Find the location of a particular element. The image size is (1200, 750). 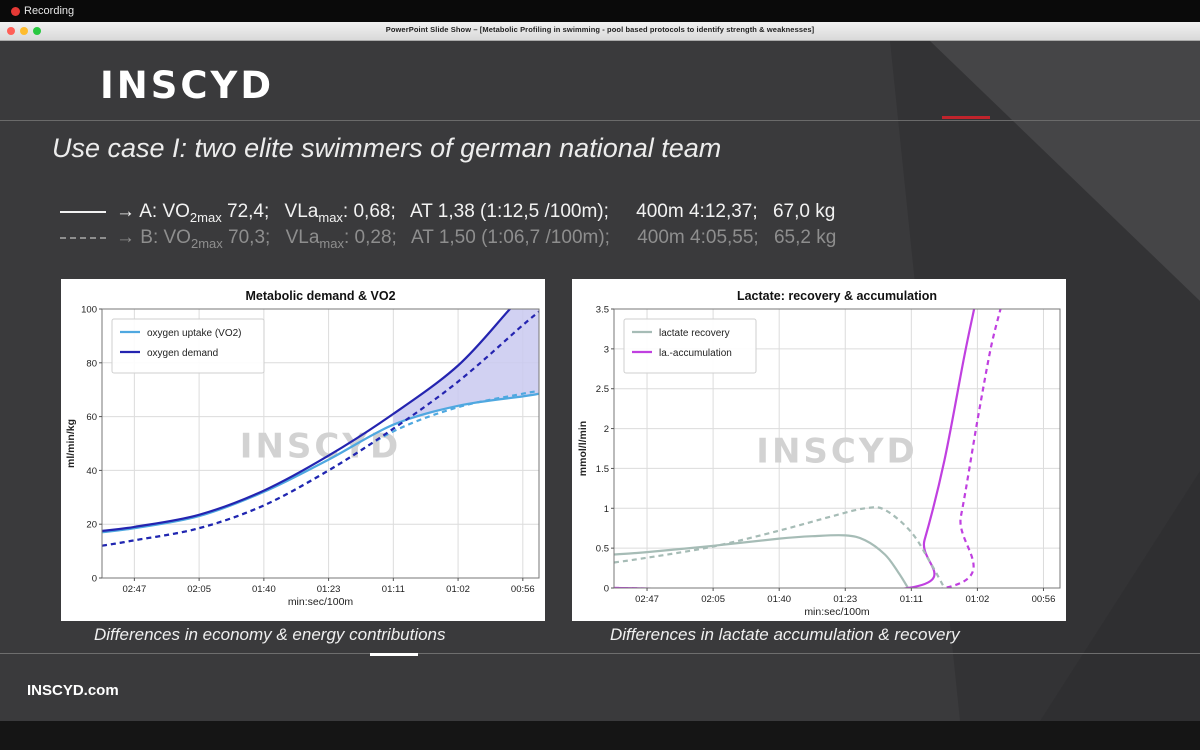

bottom-strip is located at coordinates (600, 735).